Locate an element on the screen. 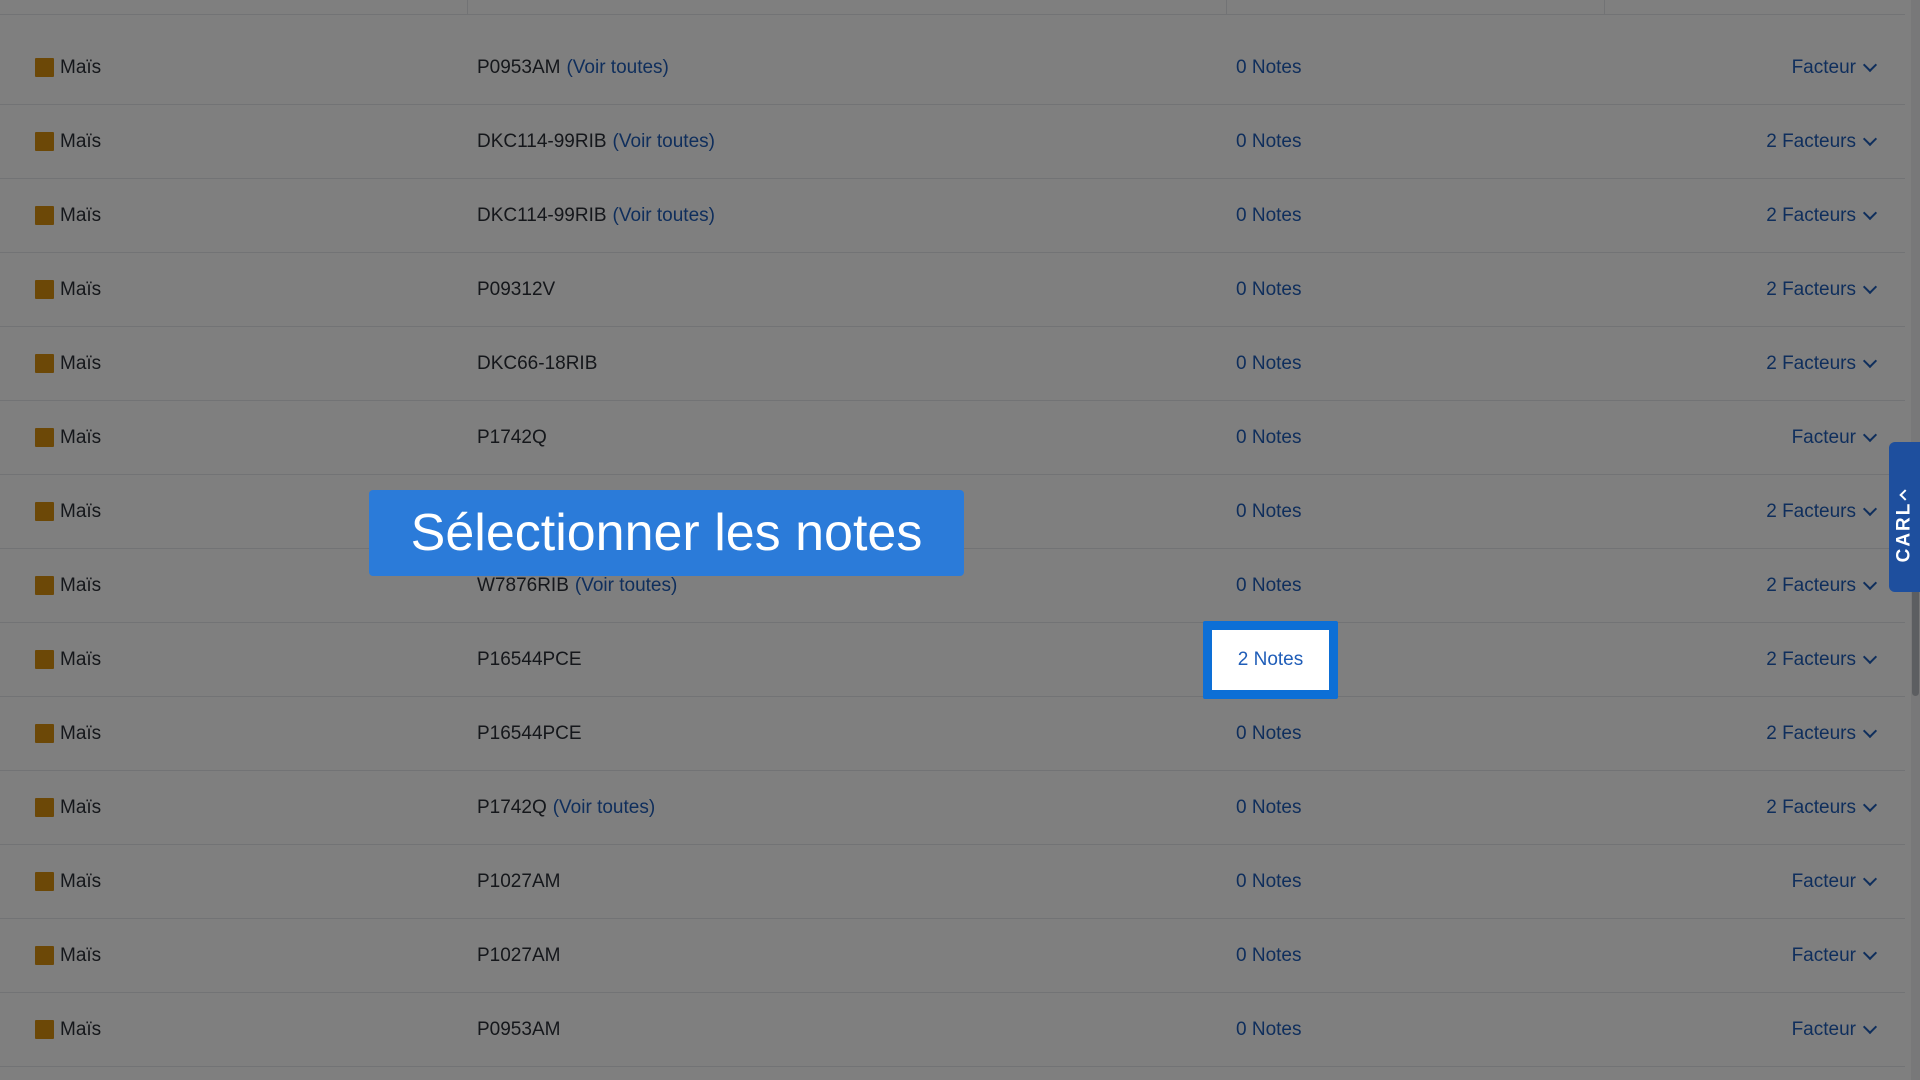  table-row: Maïs P0953AM (Voir toutes) 0 Notes Facteur is located at coordinates (952, 68).